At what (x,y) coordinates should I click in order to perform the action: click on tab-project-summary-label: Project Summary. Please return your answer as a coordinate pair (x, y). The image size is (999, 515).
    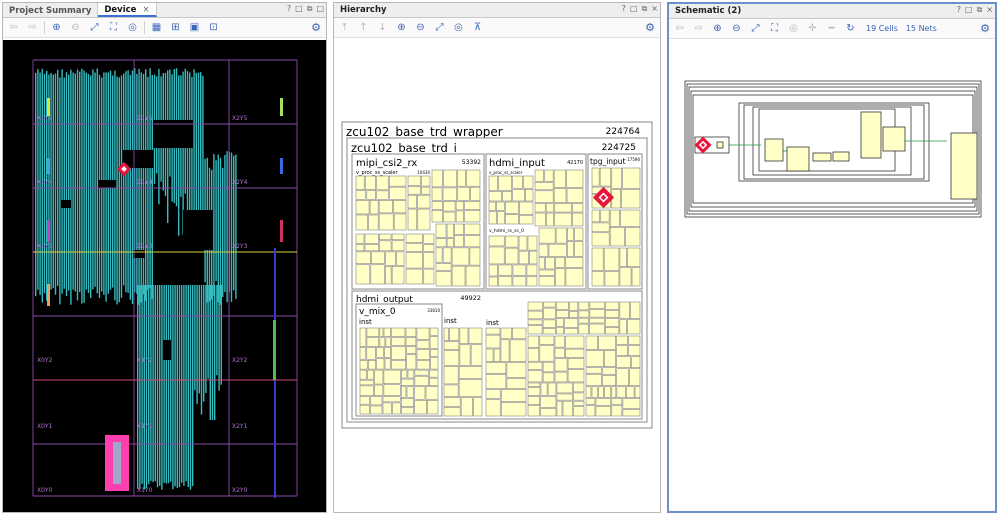
    Looking at the image, I should click on (50, 11).